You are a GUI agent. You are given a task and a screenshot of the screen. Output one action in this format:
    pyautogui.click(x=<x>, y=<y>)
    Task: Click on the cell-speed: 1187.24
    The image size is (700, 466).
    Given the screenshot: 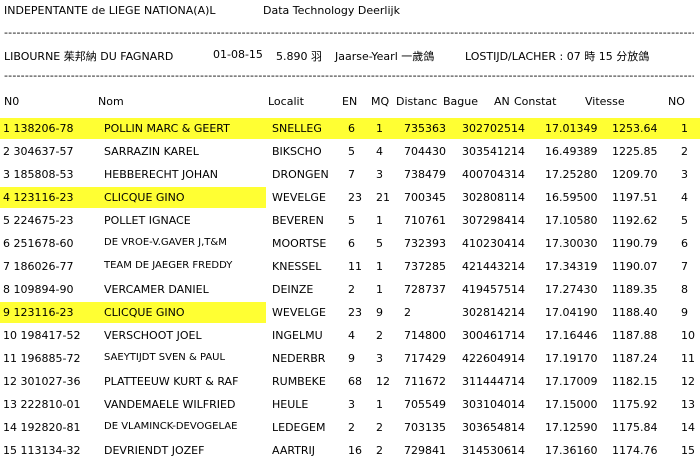 What is the action you would take?
    pyautogui.click(x=635, y=358)
    